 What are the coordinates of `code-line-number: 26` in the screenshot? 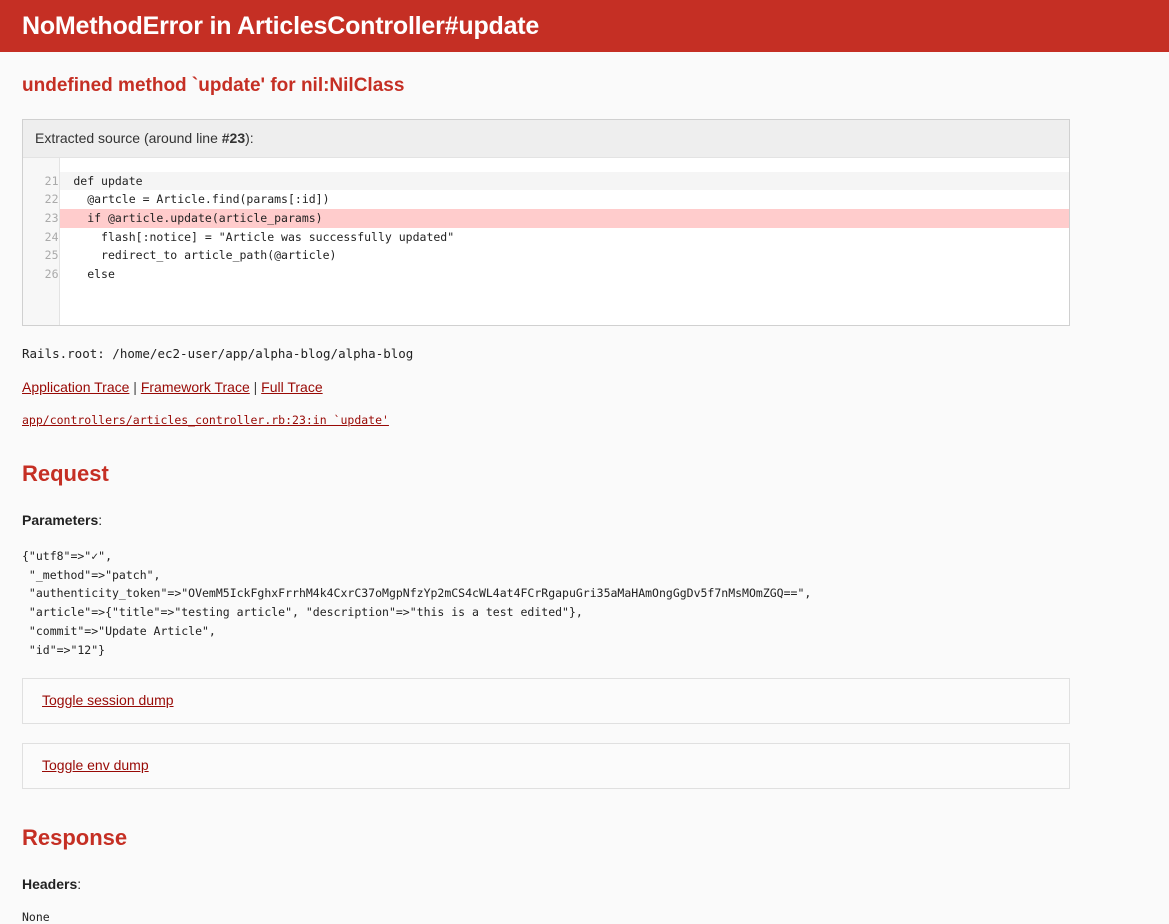 It's located at (41, 274).